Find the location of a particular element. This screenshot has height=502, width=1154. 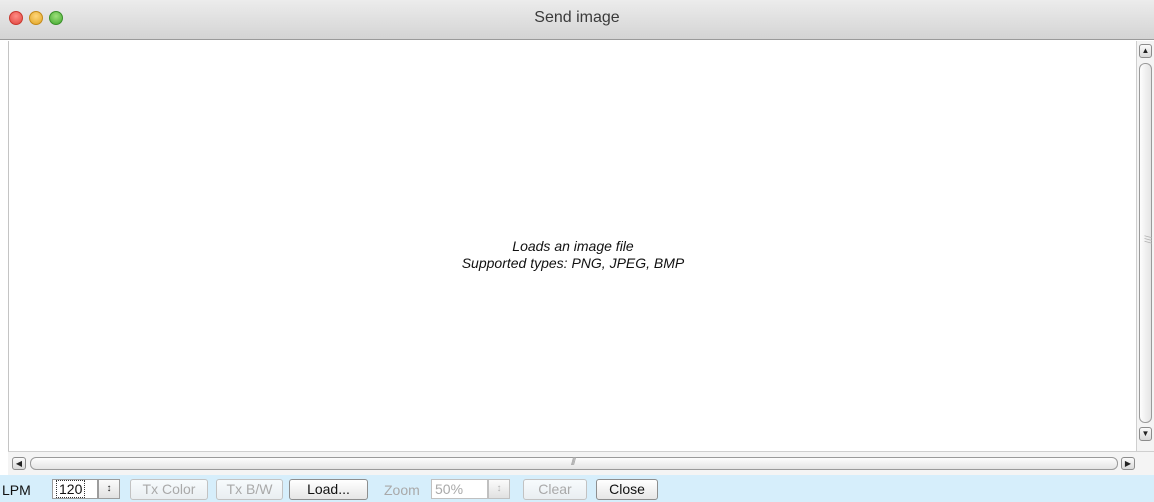

scroll-down-icon: ▼ is located at coordinates (1145, 434).